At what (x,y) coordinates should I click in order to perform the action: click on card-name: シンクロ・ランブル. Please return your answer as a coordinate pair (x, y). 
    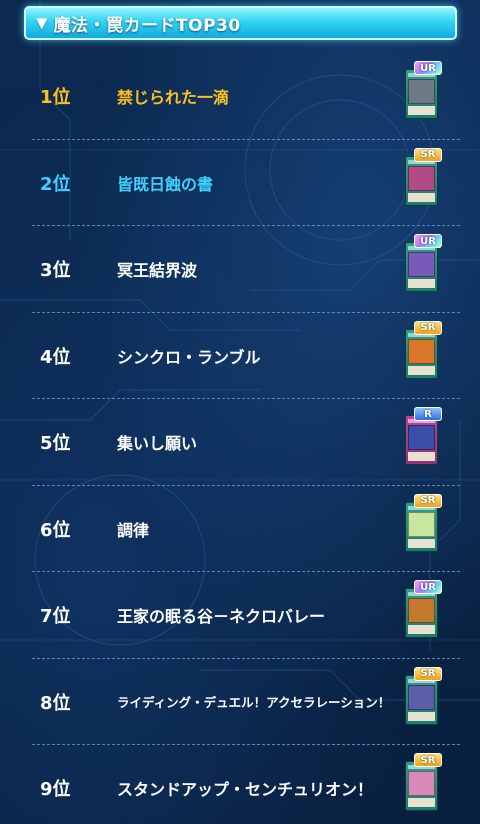
    Looking at the image, I should click on (189, 357).